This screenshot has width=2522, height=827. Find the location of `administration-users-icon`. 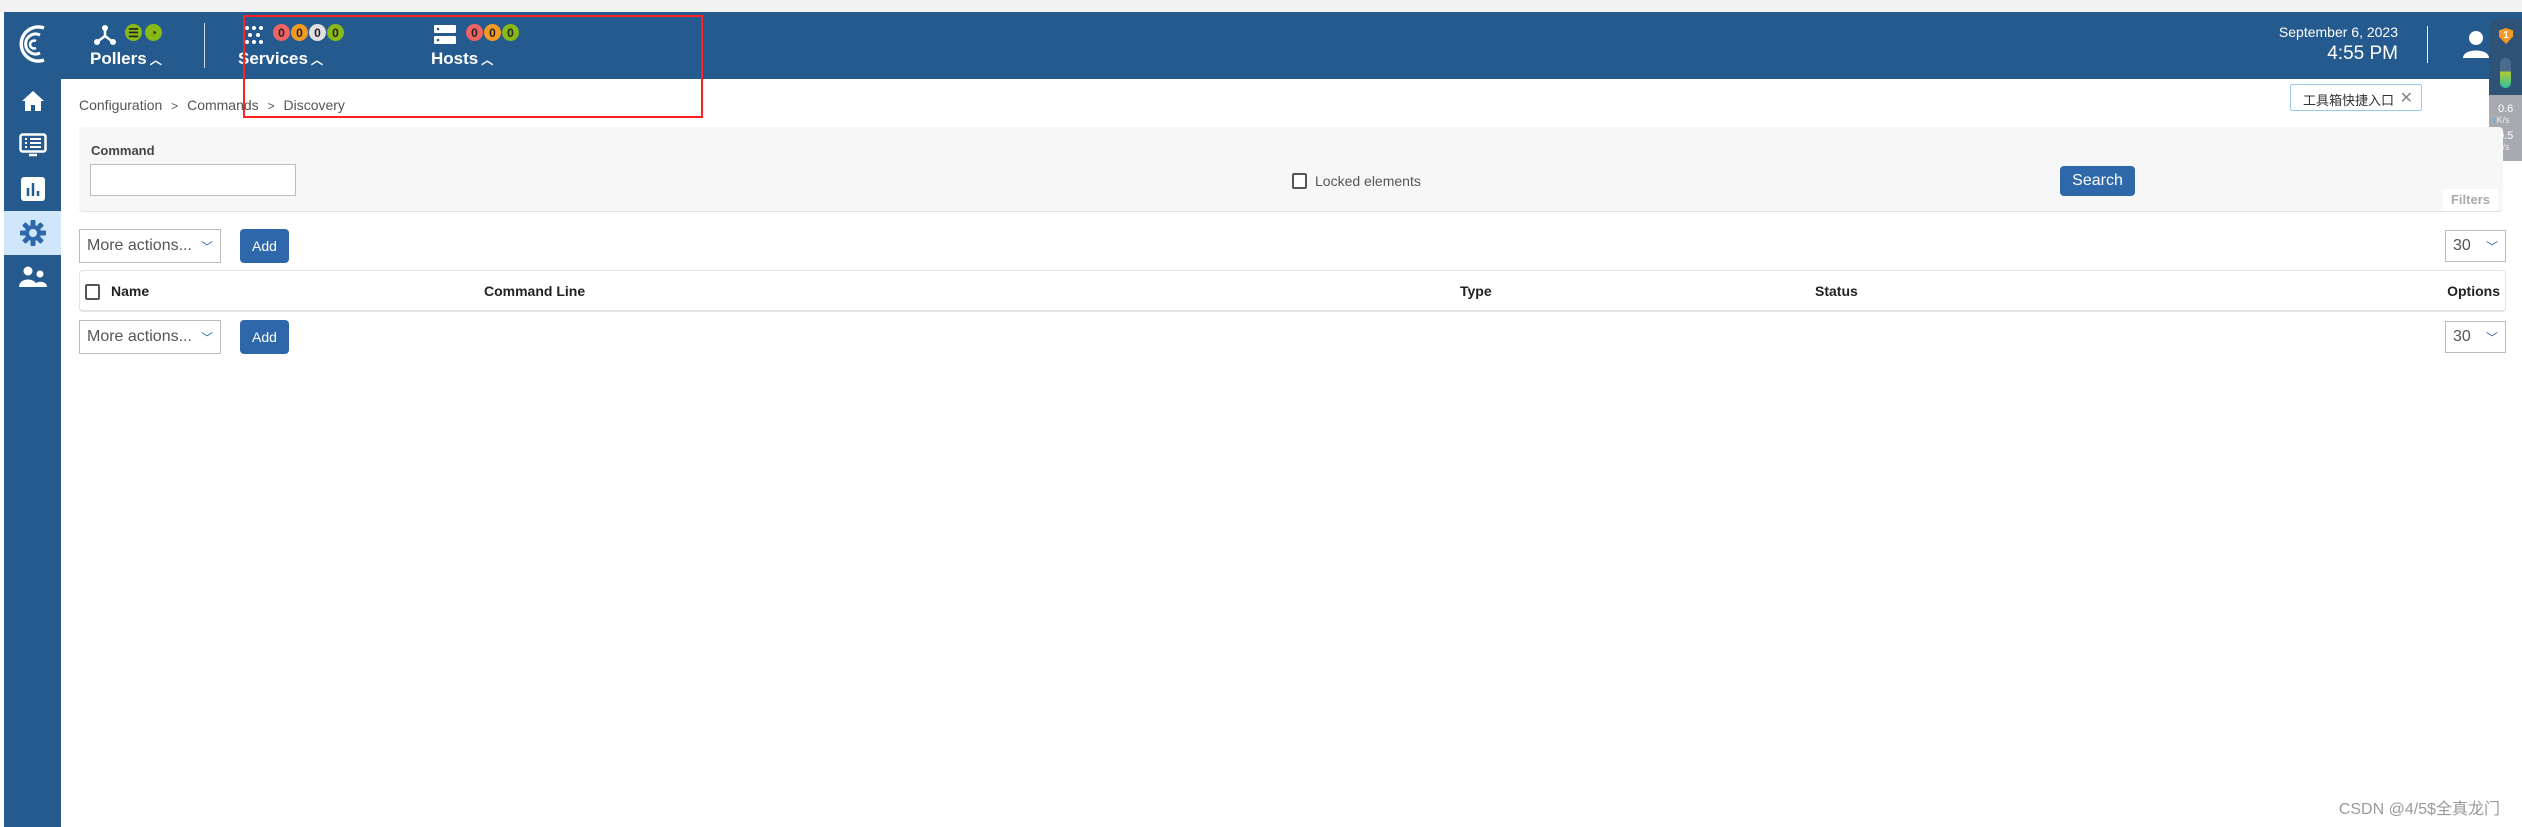

administration-users-icon is located at coordinates (32, 276).